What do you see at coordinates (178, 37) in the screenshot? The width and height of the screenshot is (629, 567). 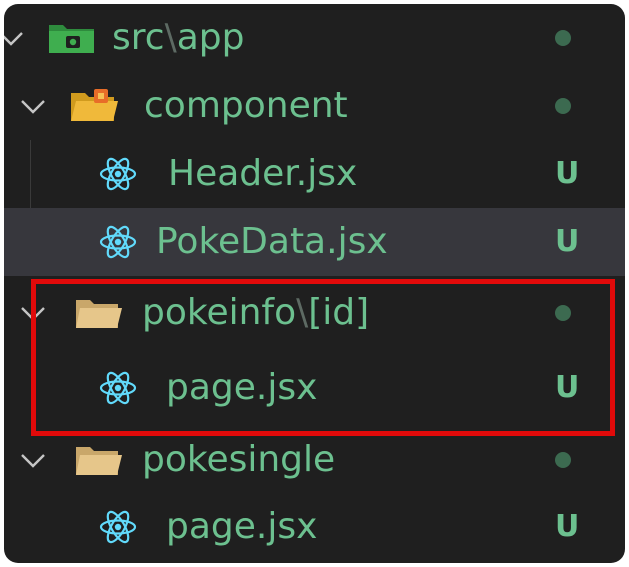 I see `tree-item-label: src\app` at bounding box center [178, 37].